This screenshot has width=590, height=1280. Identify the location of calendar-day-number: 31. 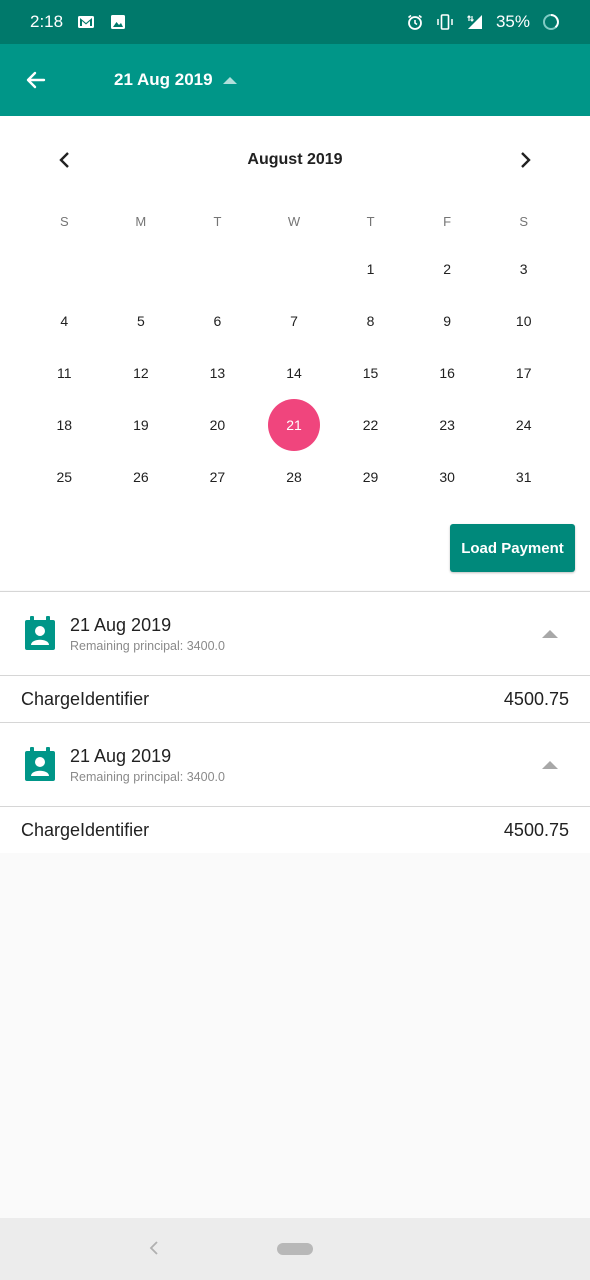
(523, 477).